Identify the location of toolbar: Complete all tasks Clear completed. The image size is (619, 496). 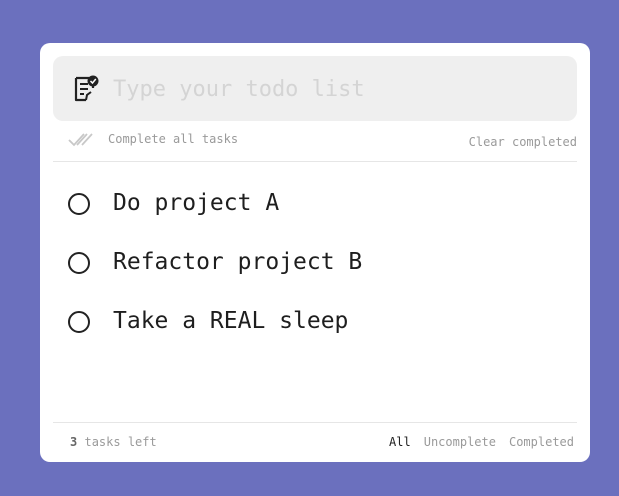
(315, 144).